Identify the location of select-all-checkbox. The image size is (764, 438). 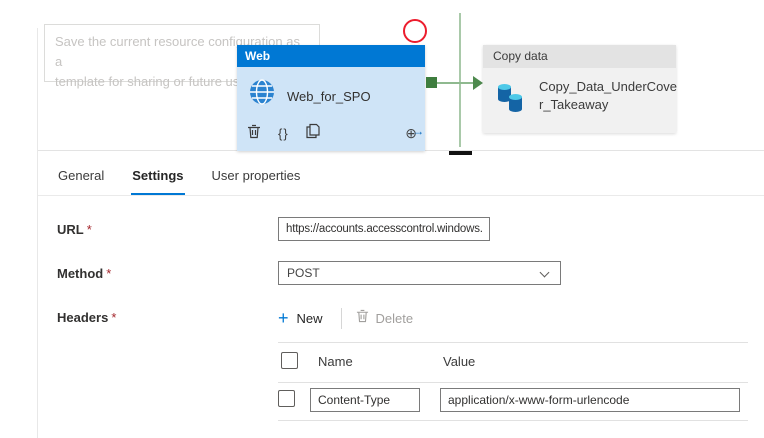
(289, 360).